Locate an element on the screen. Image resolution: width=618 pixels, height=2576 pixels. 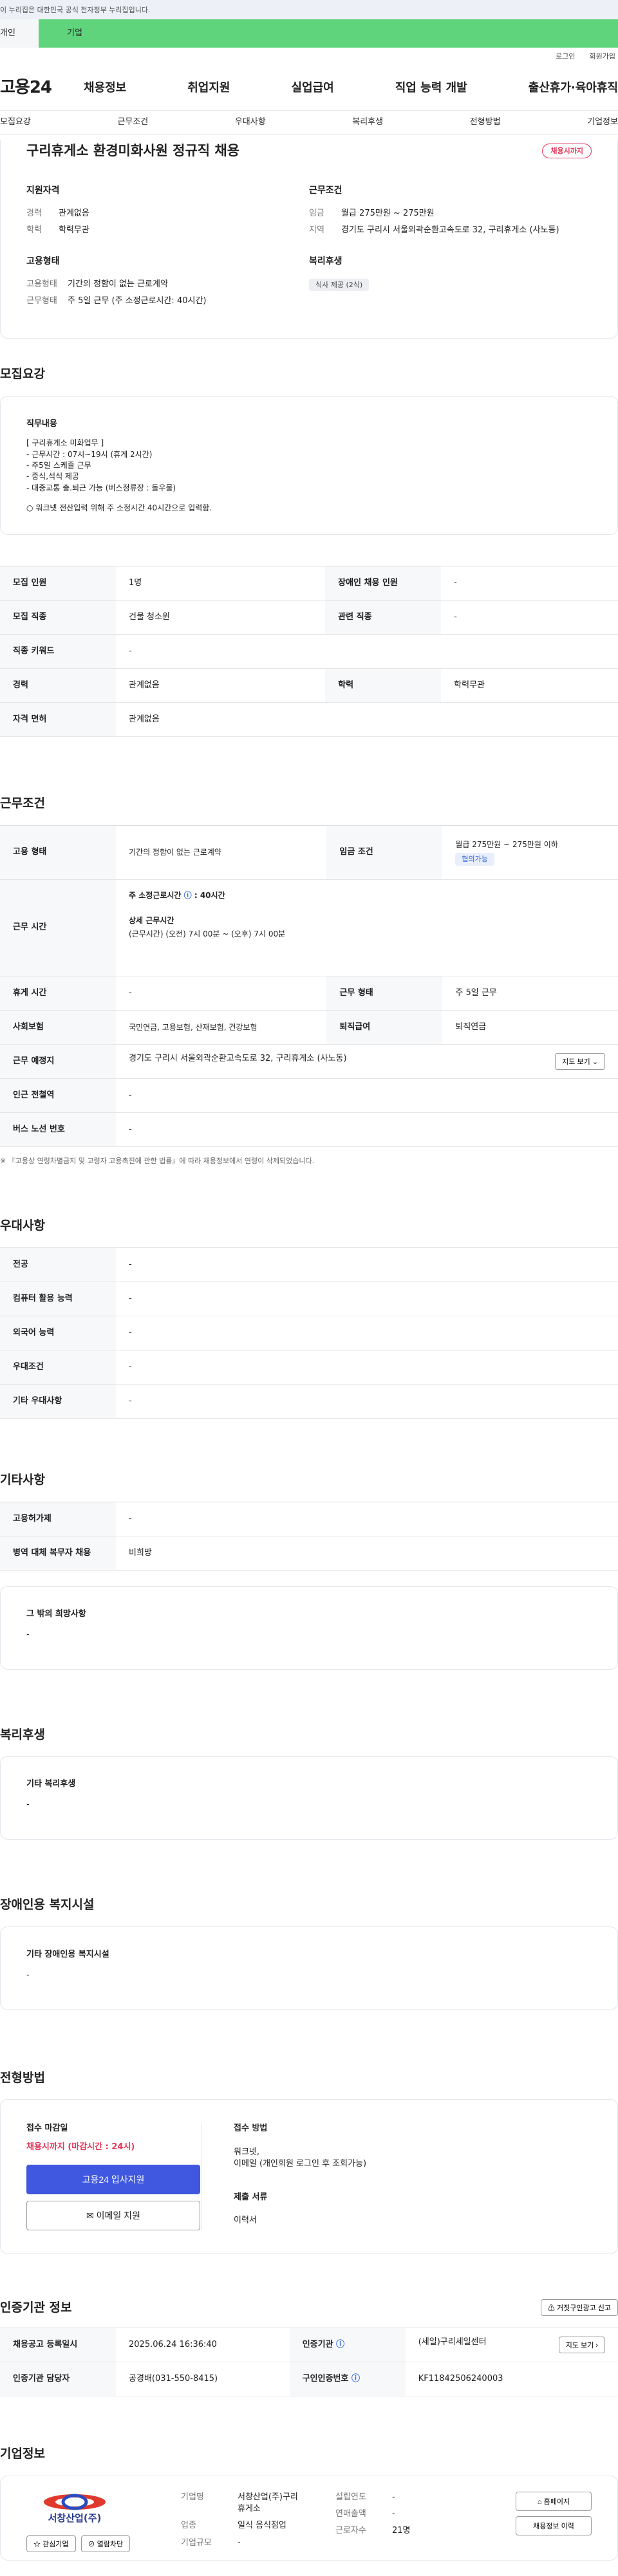
cell-label: 고용 형태 is located at coordinates (58, 853).